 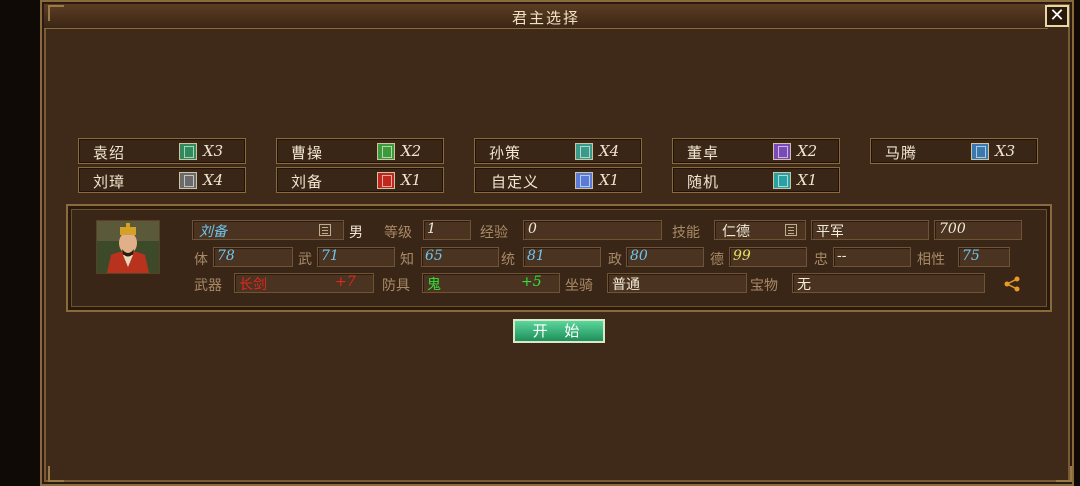 I want to click on stat-label: 统, so click(x=508, y=260).